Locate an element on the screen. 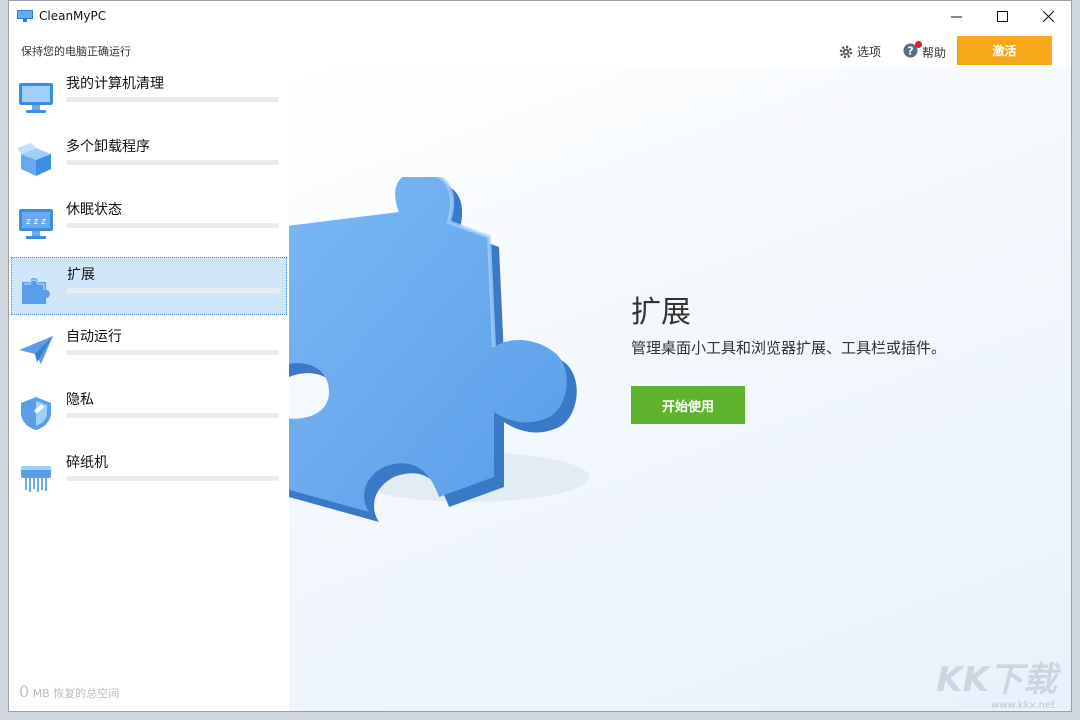  close-icon is located at coordinates (1048, 16).